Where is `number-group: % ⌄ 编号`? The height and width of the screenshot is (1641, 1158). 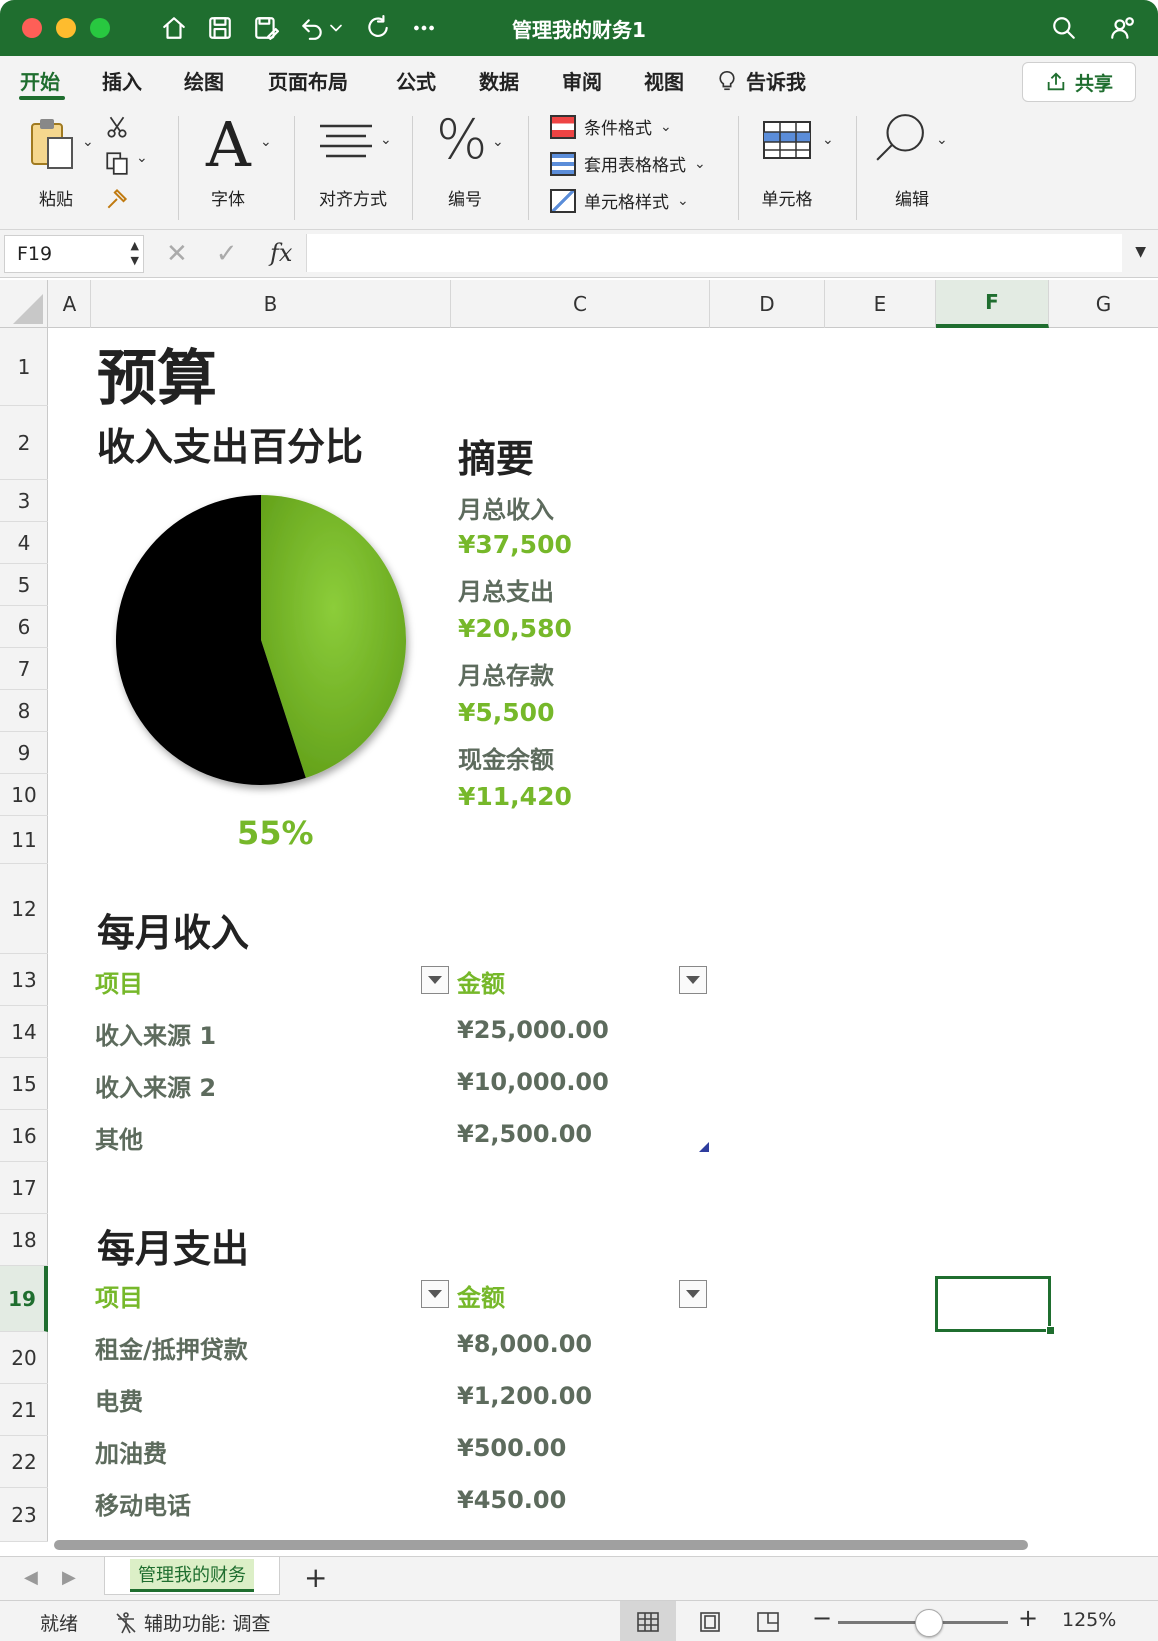 number-group: % ⌄ 编号 is located at coordinates (478, 161).